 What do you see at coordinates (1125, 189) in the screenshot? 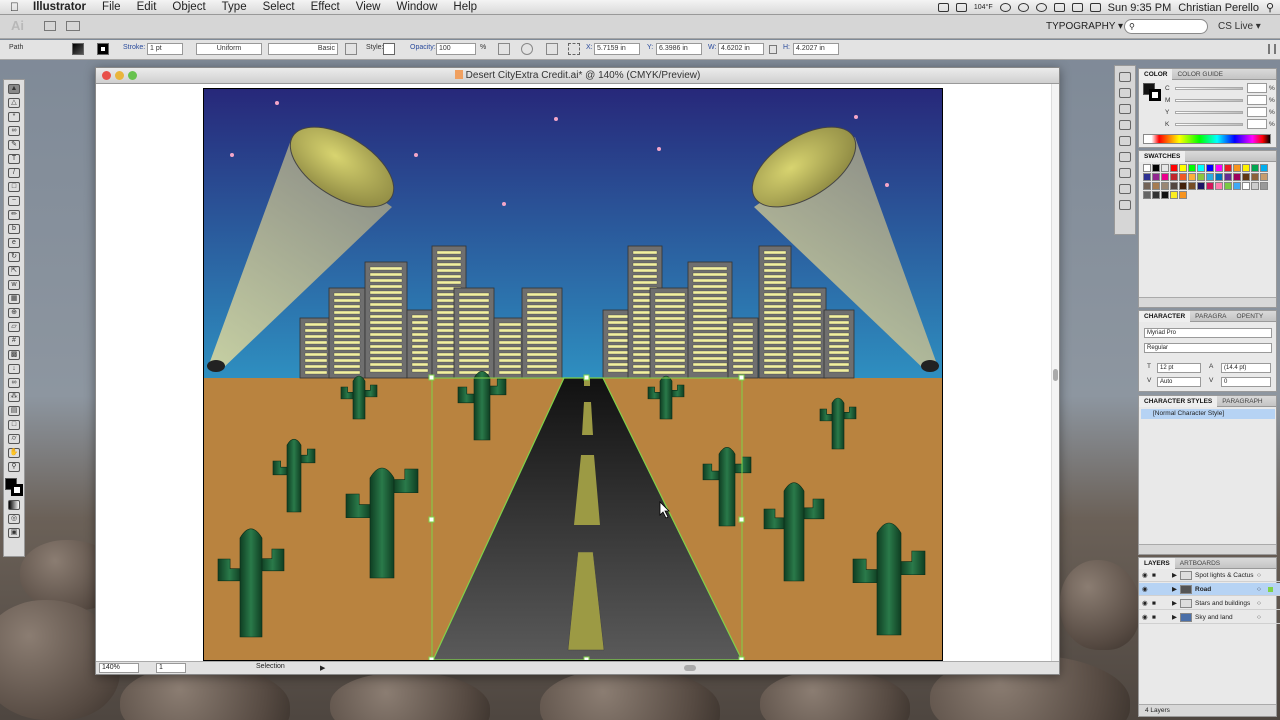
I see `graphic-styles-panel-icon` at bounding box center [1125, 189].